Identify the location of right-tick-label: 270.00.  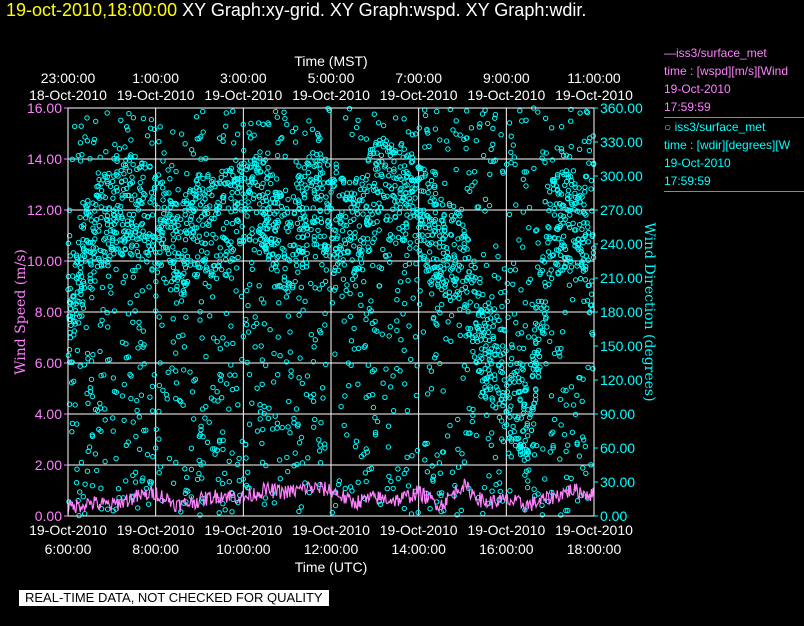
(621, 210).